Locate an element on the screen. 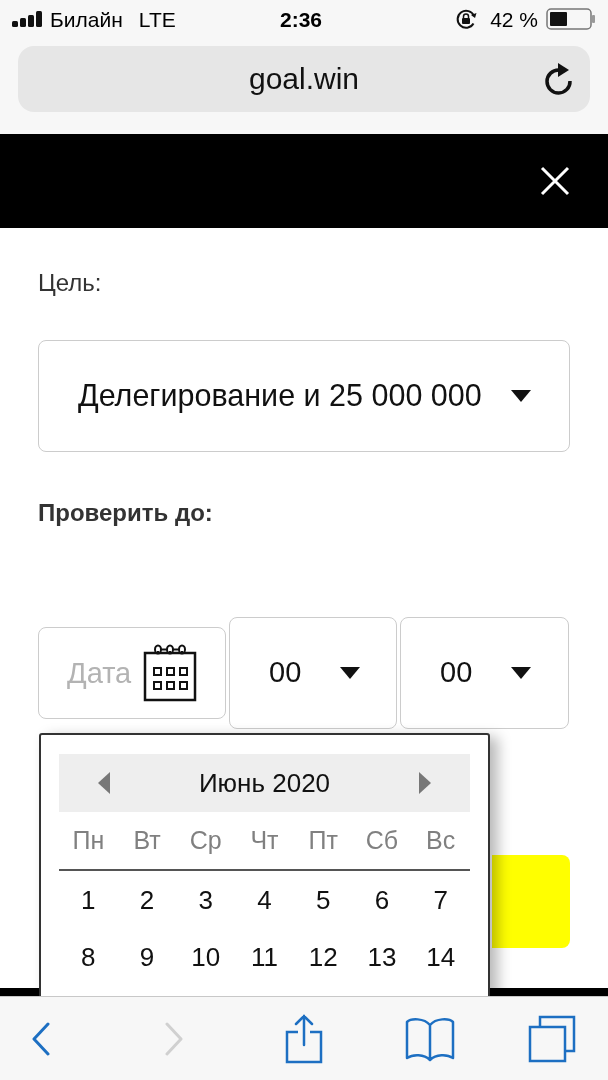  weekday-label: Ср is located at coordinates (205, 840).